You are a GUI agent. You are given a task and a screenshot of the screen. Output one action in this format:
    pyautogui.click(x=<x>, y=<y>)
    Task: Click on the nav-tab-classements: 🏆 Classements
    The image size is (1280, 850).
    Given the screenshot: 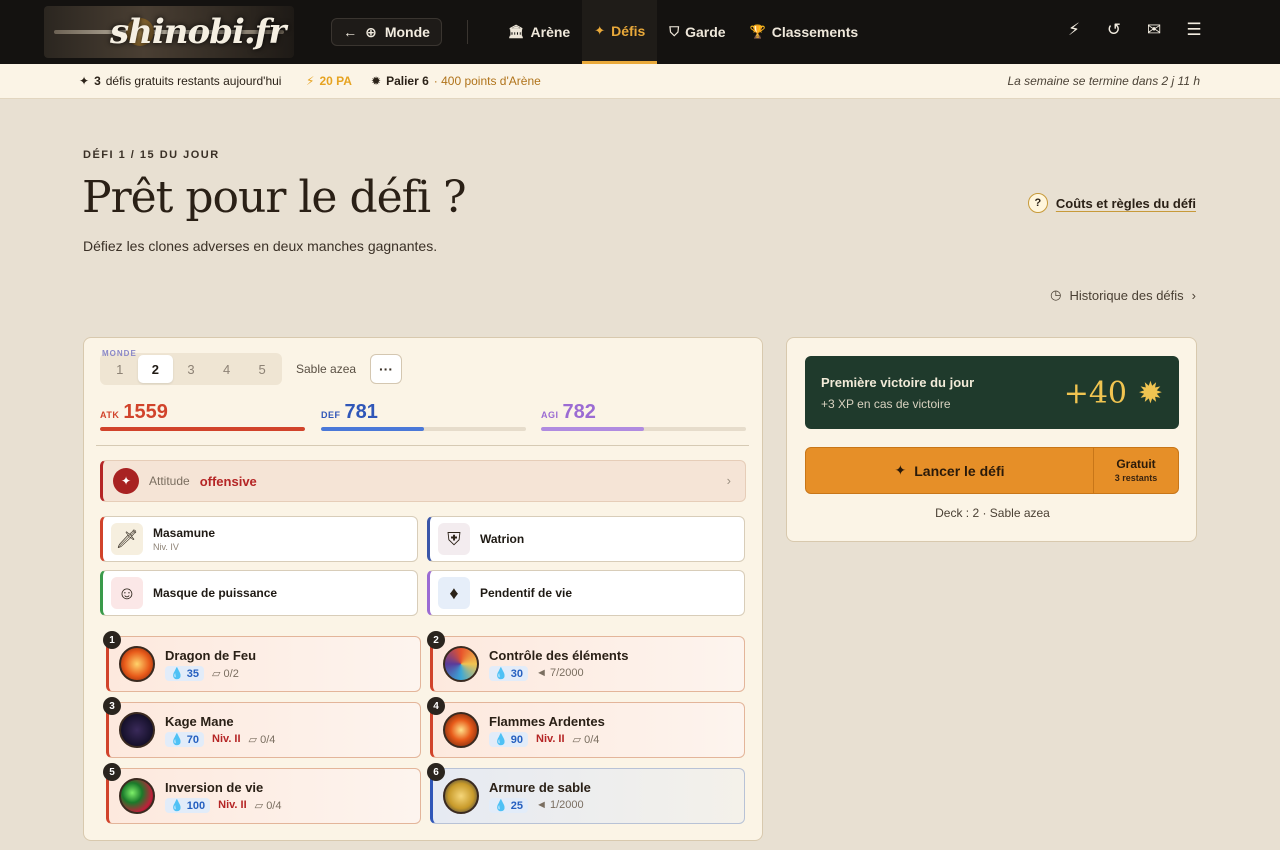 What is the action you would take?
    pyautogui.click(x=804, y=32)
    